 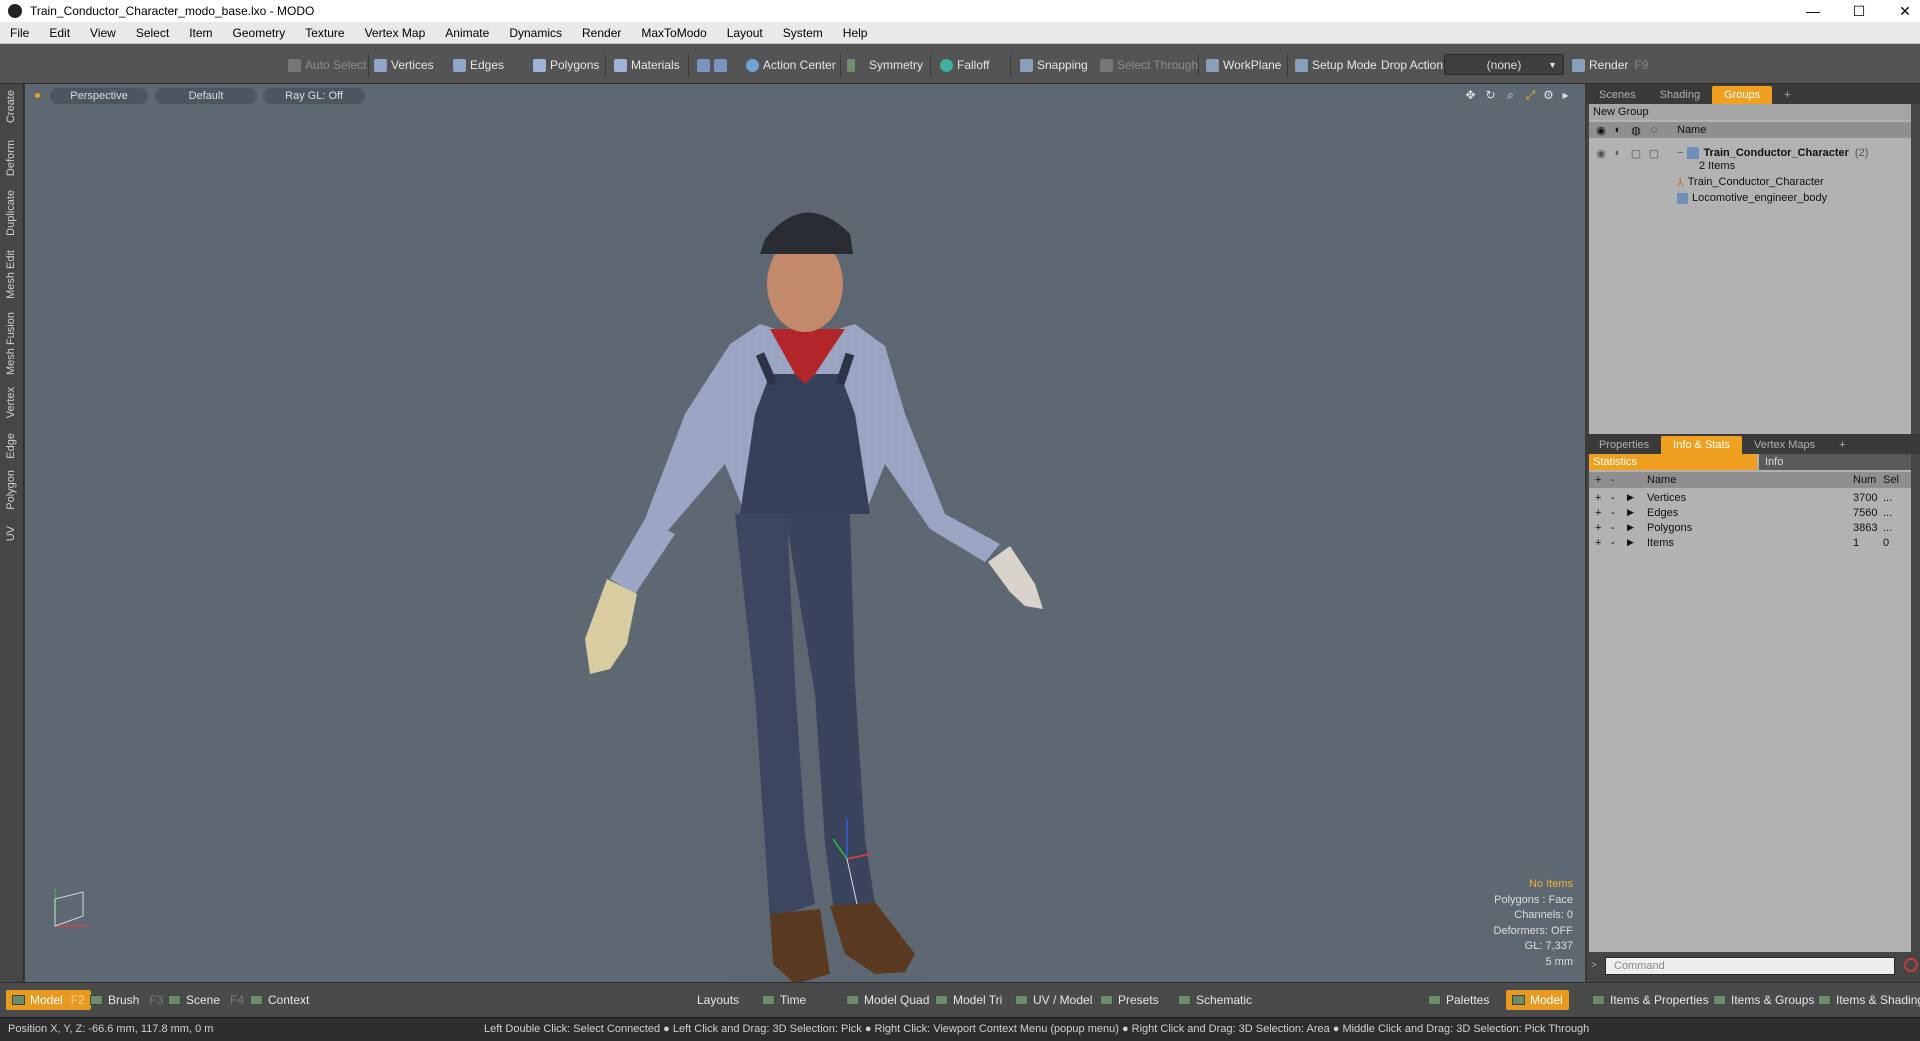 I want to click on group-root-count: (2), so click(x=1861, y=153).